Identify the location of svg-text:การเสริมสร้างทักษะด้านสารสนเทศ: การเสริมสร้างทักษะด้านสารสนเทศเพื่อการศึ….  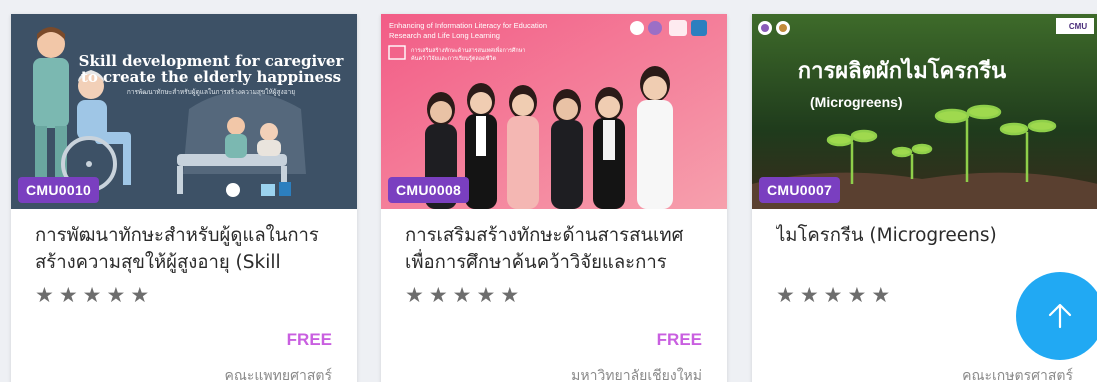
(468, 50).